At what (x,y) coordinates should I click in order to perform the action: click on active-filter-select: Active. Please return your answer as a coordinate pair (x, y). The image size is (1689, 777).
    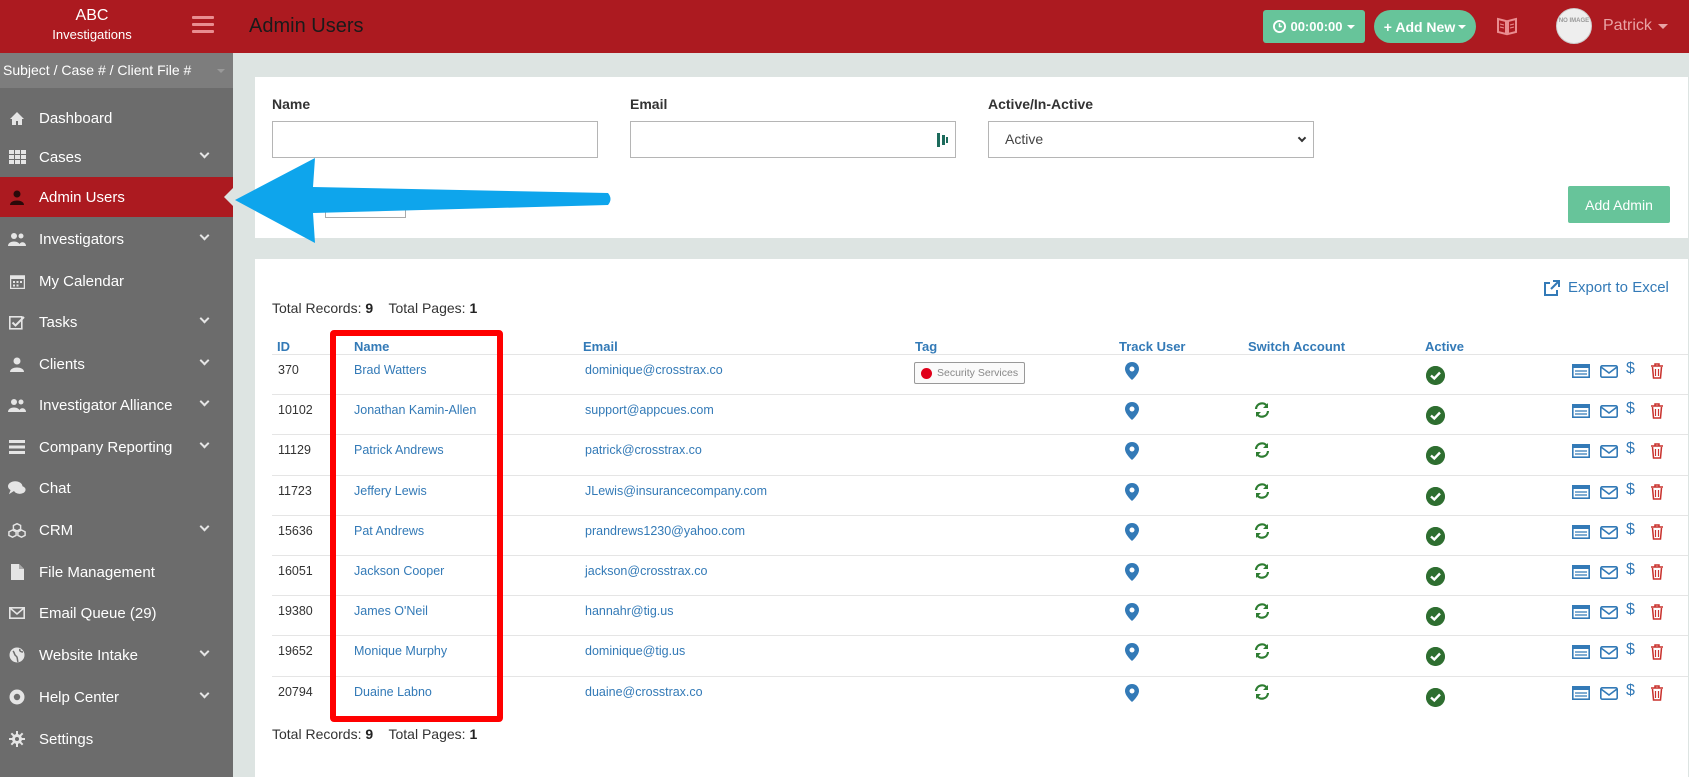
    Looking at the image, I should click on (1151, 139).